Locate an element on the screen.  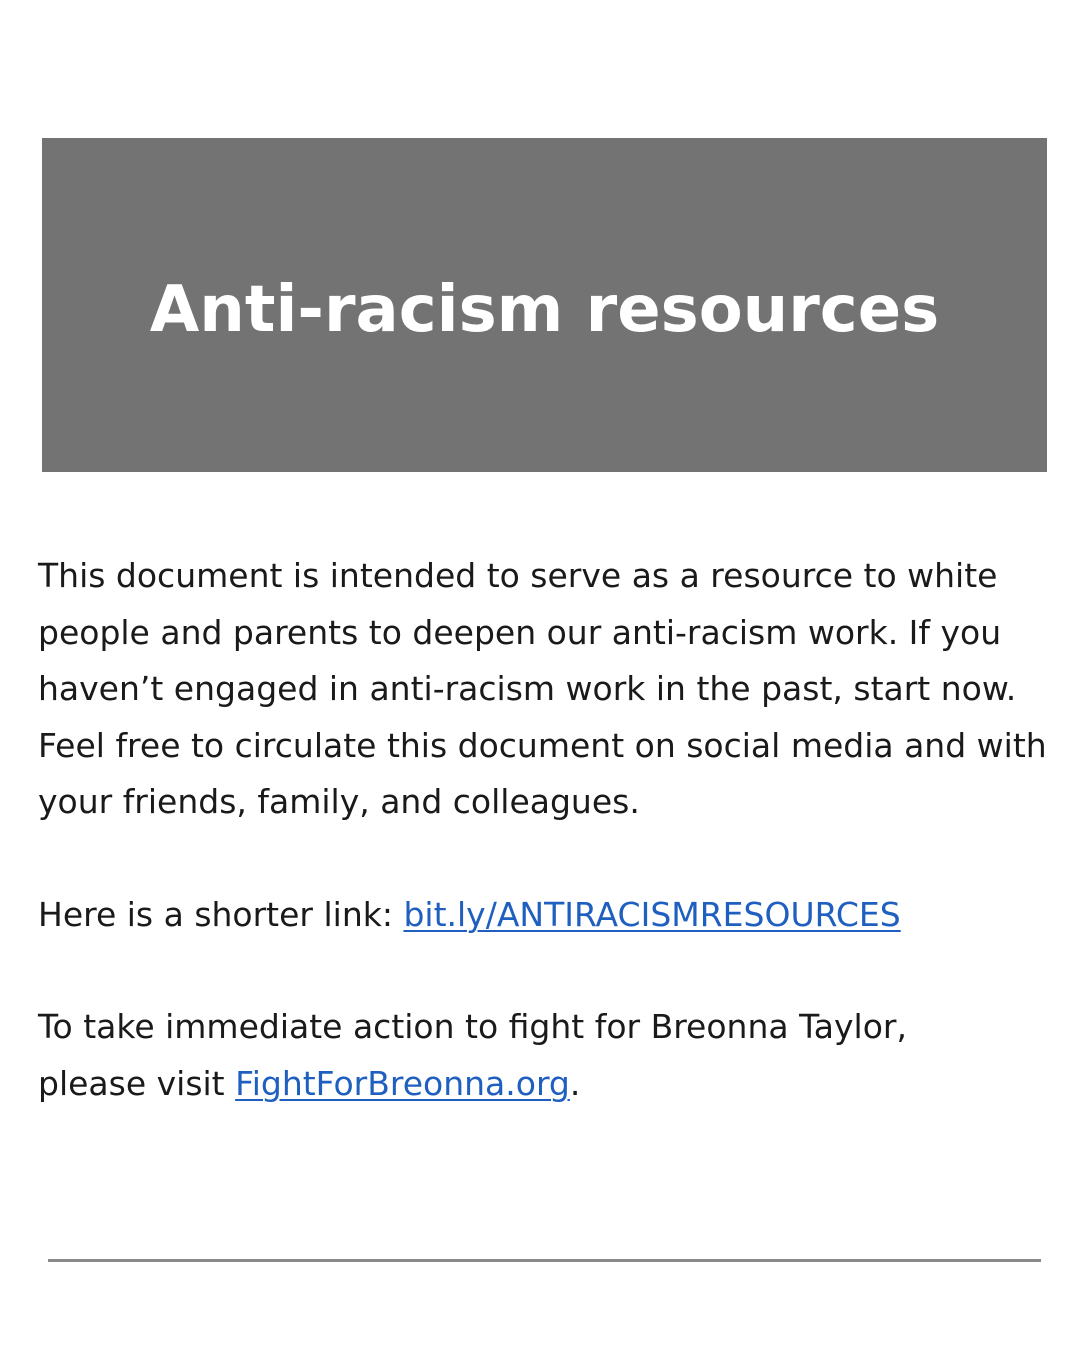
fight-for-breonna-link: FightForBreonna.org is located at coordinates (402, 1083).